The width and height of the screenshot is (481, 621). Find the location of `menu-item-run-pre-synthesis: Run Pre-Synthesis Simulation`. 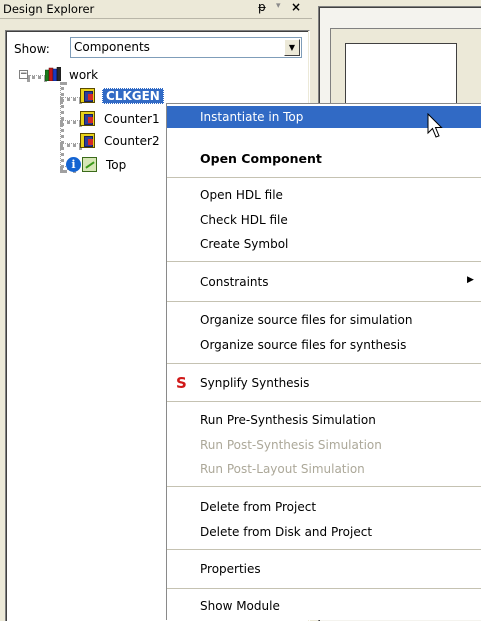

menu-item-run-pre-synthesis: Run Pre-Synthesis Simulation is located at coordinates (324, 420).